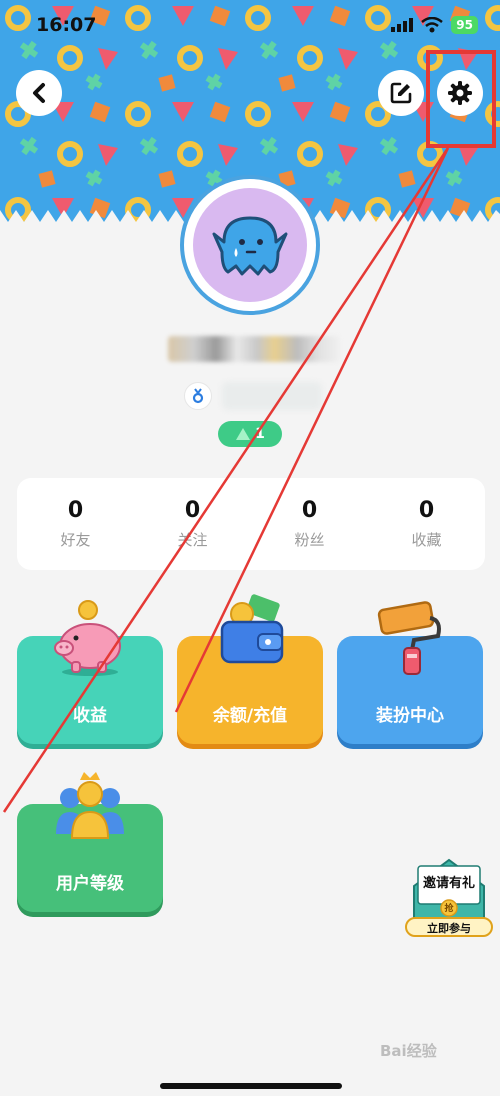 Image resolution: width=500 pixels, height=1096 pixels. I want to click on gender-icon, so click(198, 396).